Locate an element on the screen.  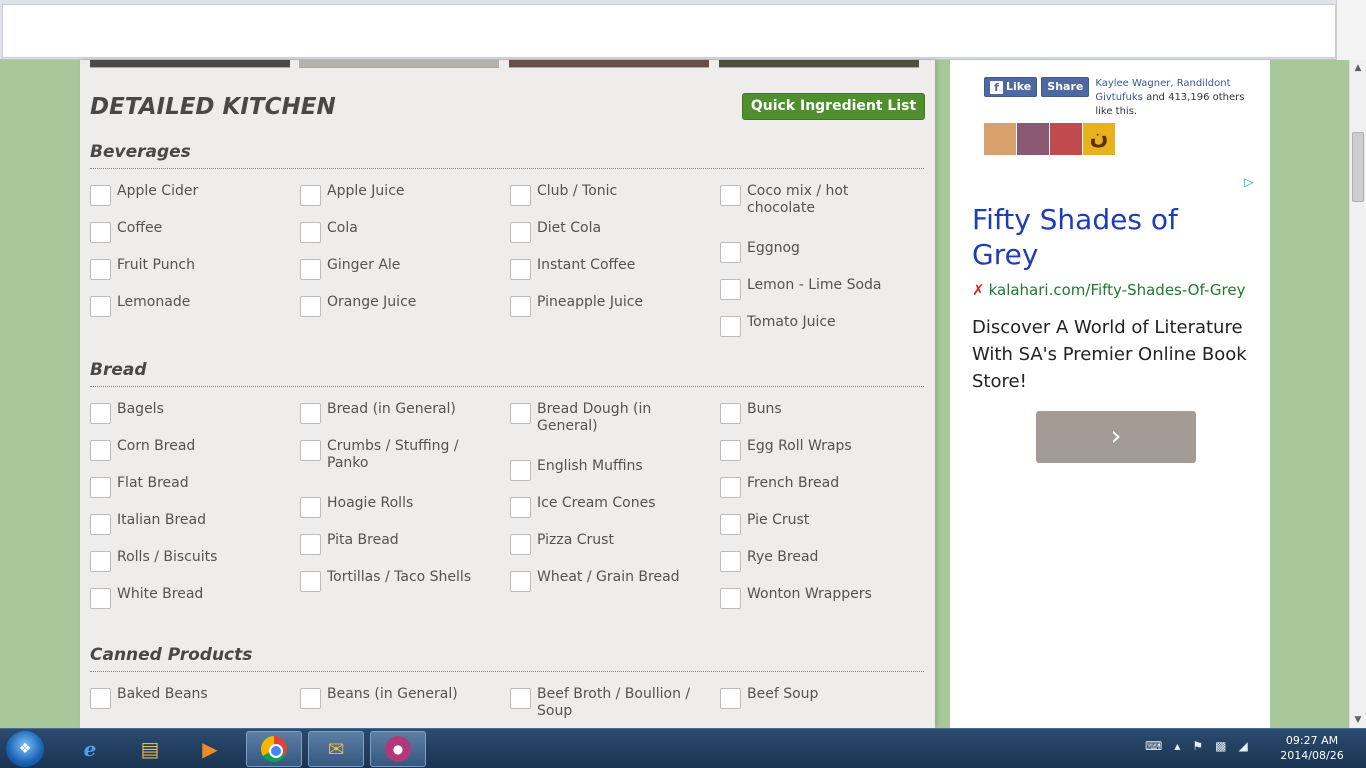
chrome-taskbar-button is located at coordinates (274, 749).